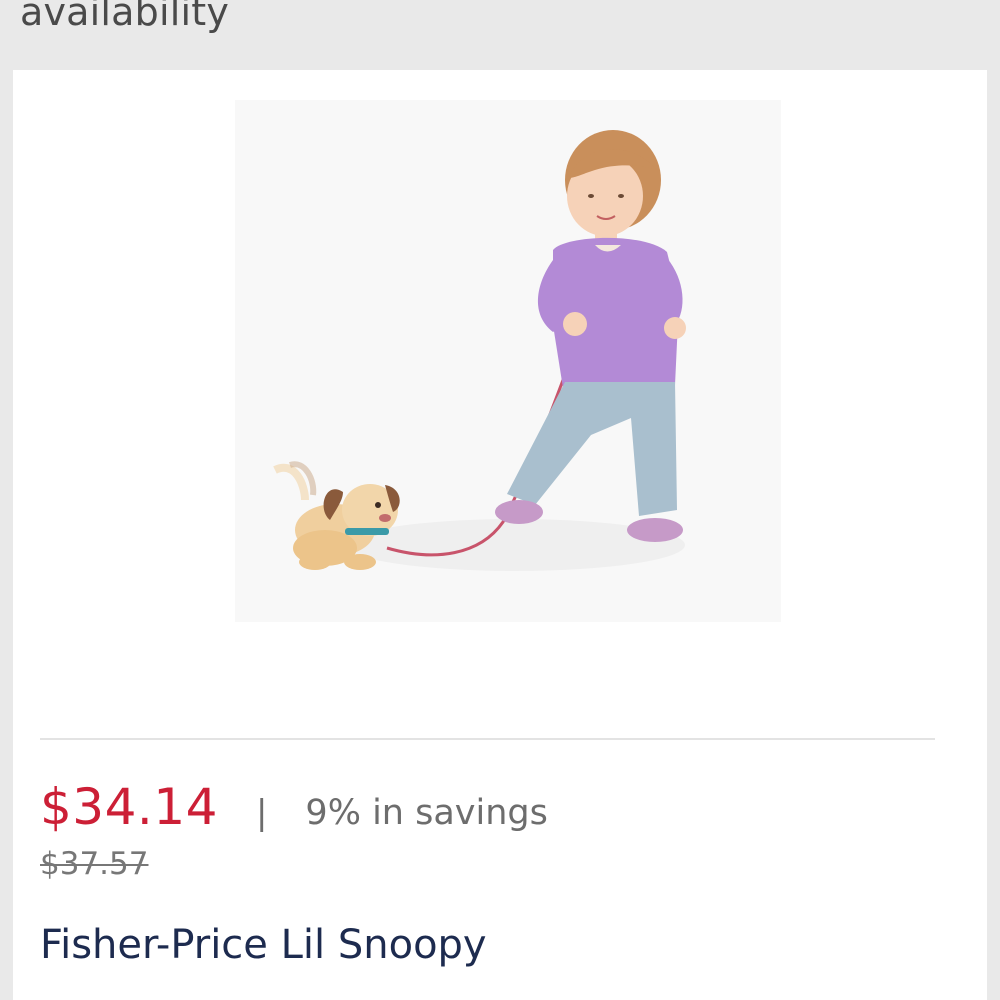  What do you see at coordinates (263, 945) in the screenshot?
I see `product-title: Fisher-Price Lil Snoopy` at bounding box center [263, 945].